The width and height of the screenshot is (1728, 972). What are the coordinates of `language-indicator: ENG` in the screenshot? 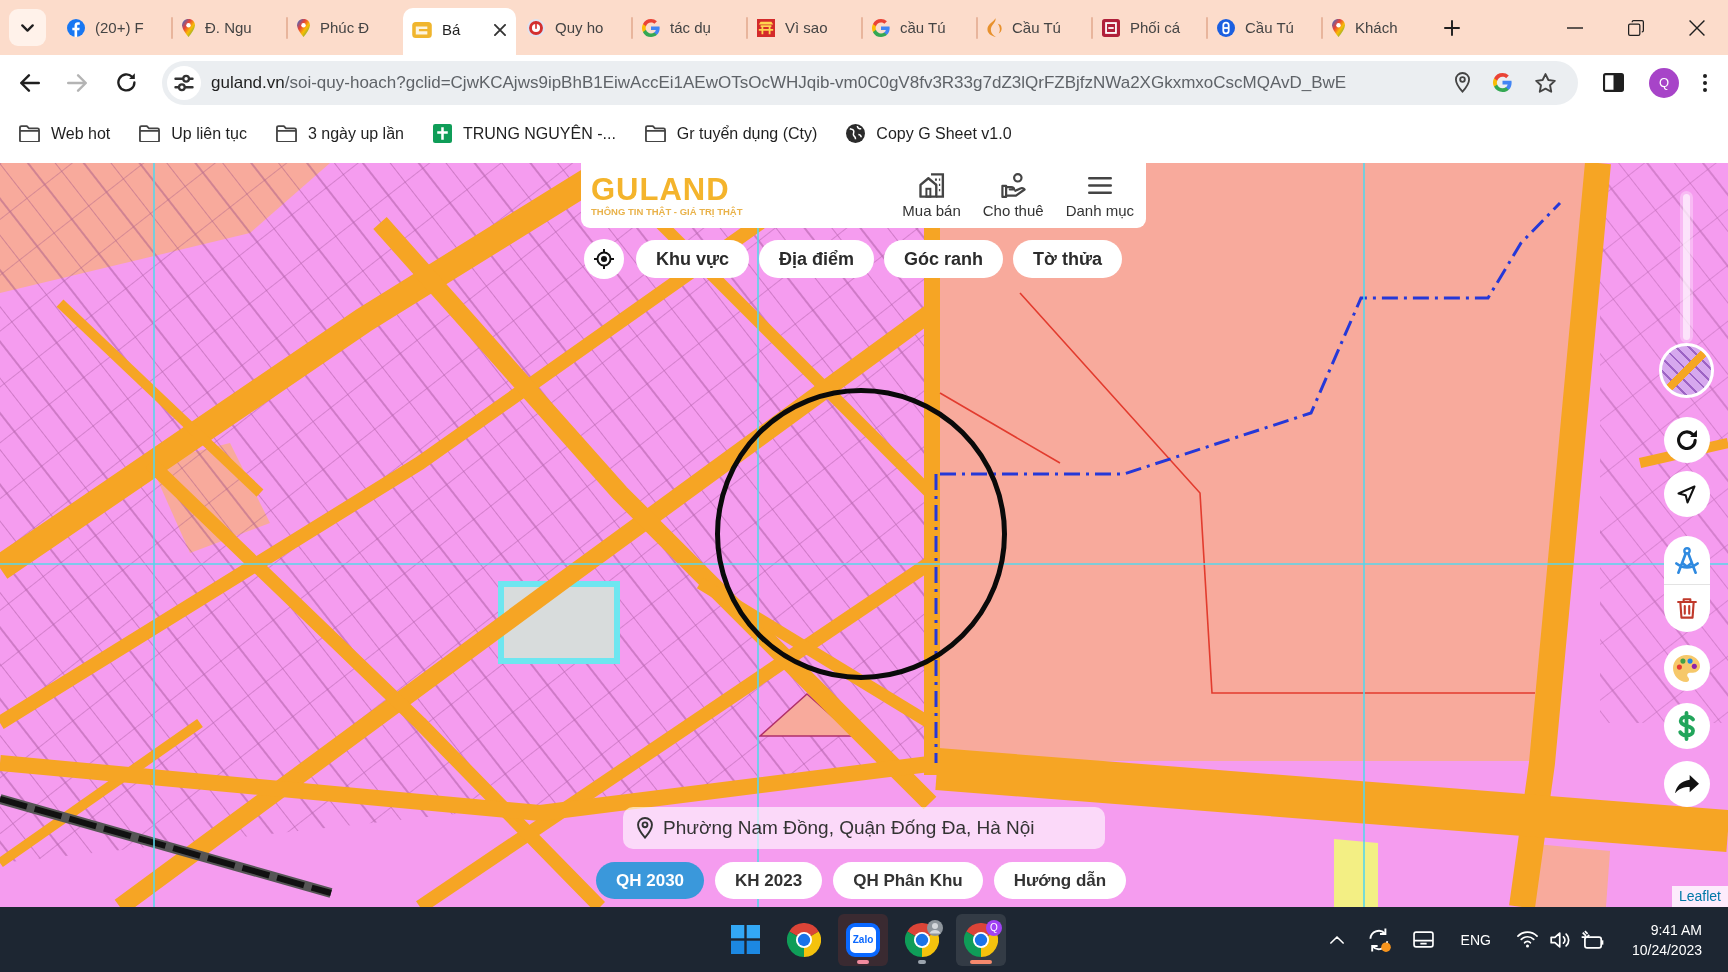 It's located at (1475, 939).